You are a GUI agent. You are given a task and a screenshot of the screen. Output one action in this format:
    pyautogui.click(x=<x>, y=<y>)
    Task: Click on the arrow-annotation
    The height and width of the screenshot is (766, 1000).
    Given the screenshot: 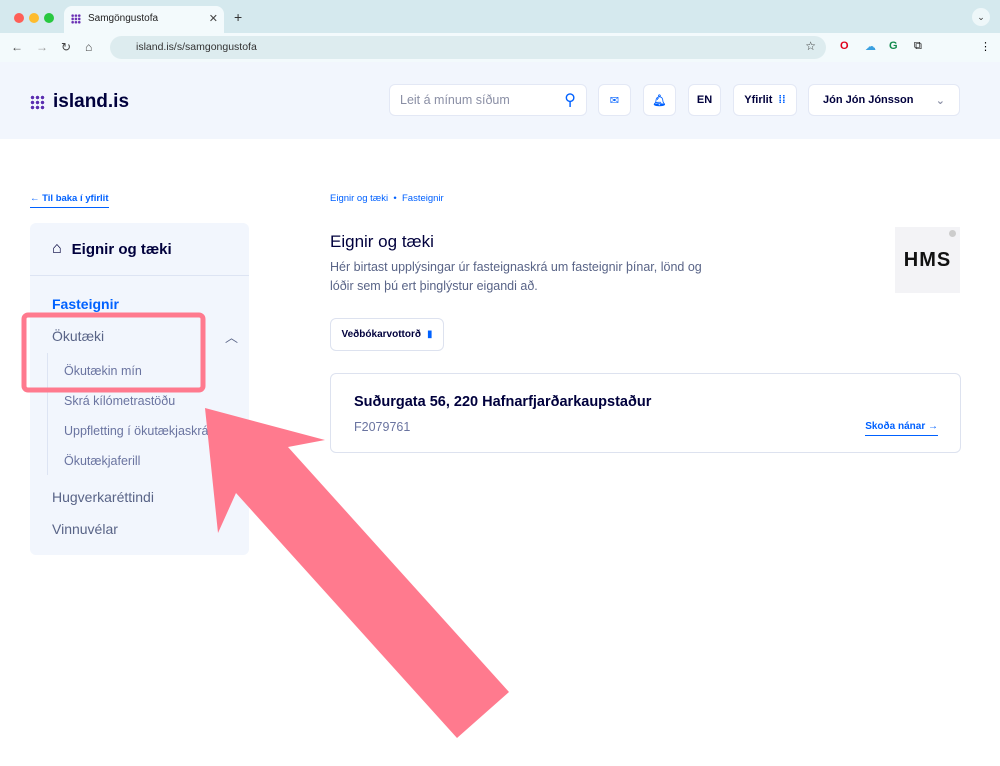 What is the action you would take?
    pyautogui.click(x=357, y=573)
    